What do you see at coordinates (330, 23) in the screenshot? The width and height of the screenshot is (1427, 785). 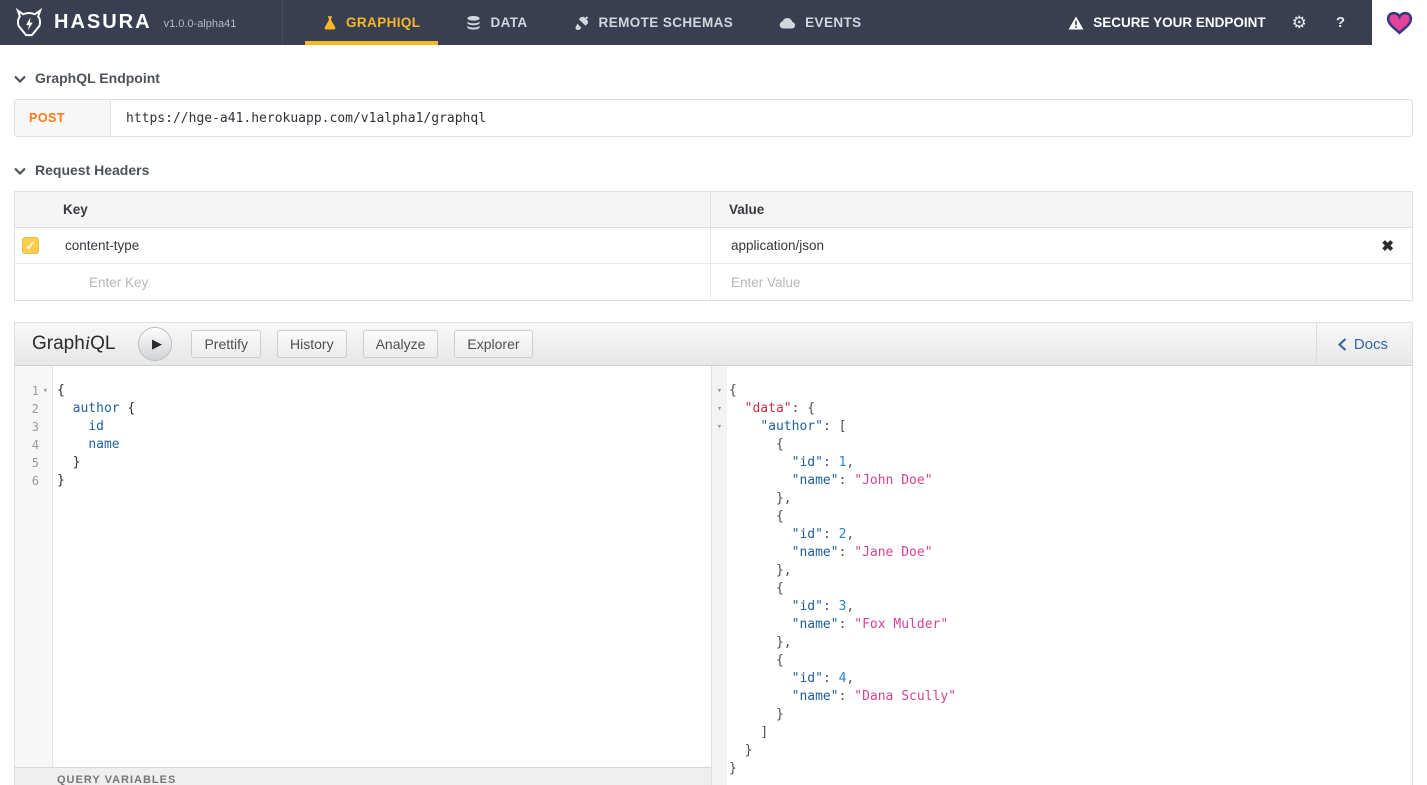 I see `flask-icon` at bounding box center [330, 23].